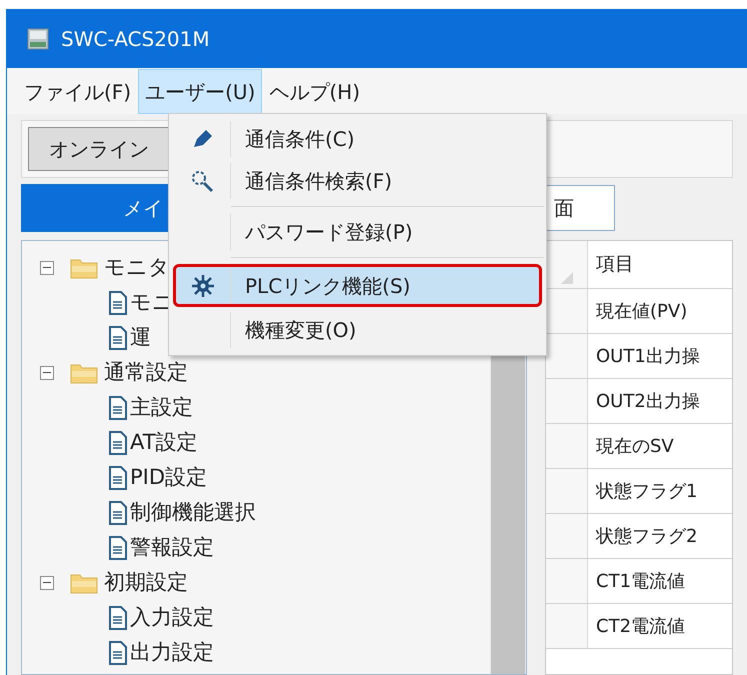  I want to click on table-cell-text: OUT2出力操, so click(648, 402).